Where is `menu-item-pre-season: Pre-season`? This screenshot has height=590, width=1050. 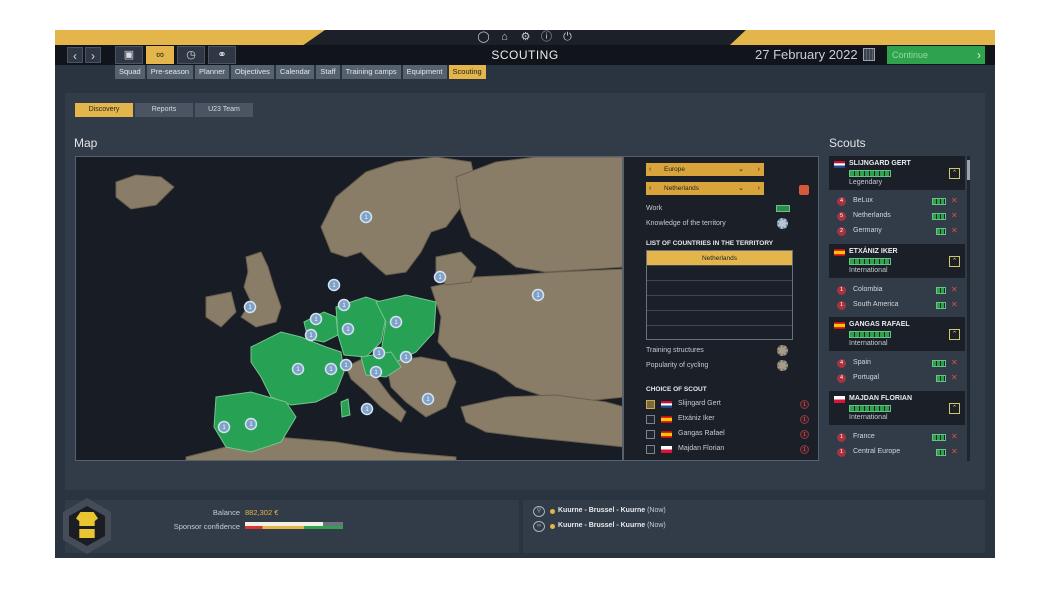 menu-item-pre-season: Pre-season is located at coordinates (170, 72).